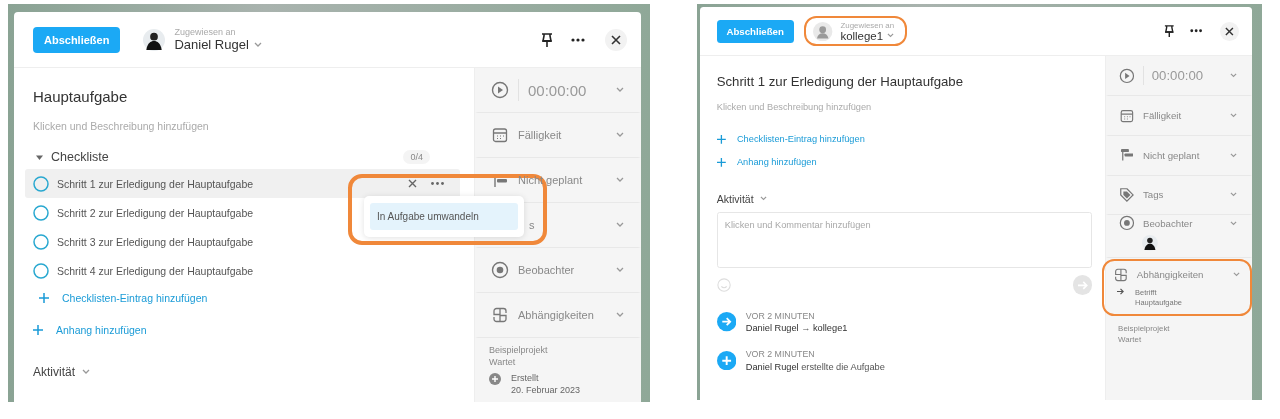 This screenshot has width=1280, height=419. Describe the element at coordinates (155, 241) in the screenshot. I see `checklist-item-text: Schritt 3 zur Erledigung der Hauptaufgabe` at that location.